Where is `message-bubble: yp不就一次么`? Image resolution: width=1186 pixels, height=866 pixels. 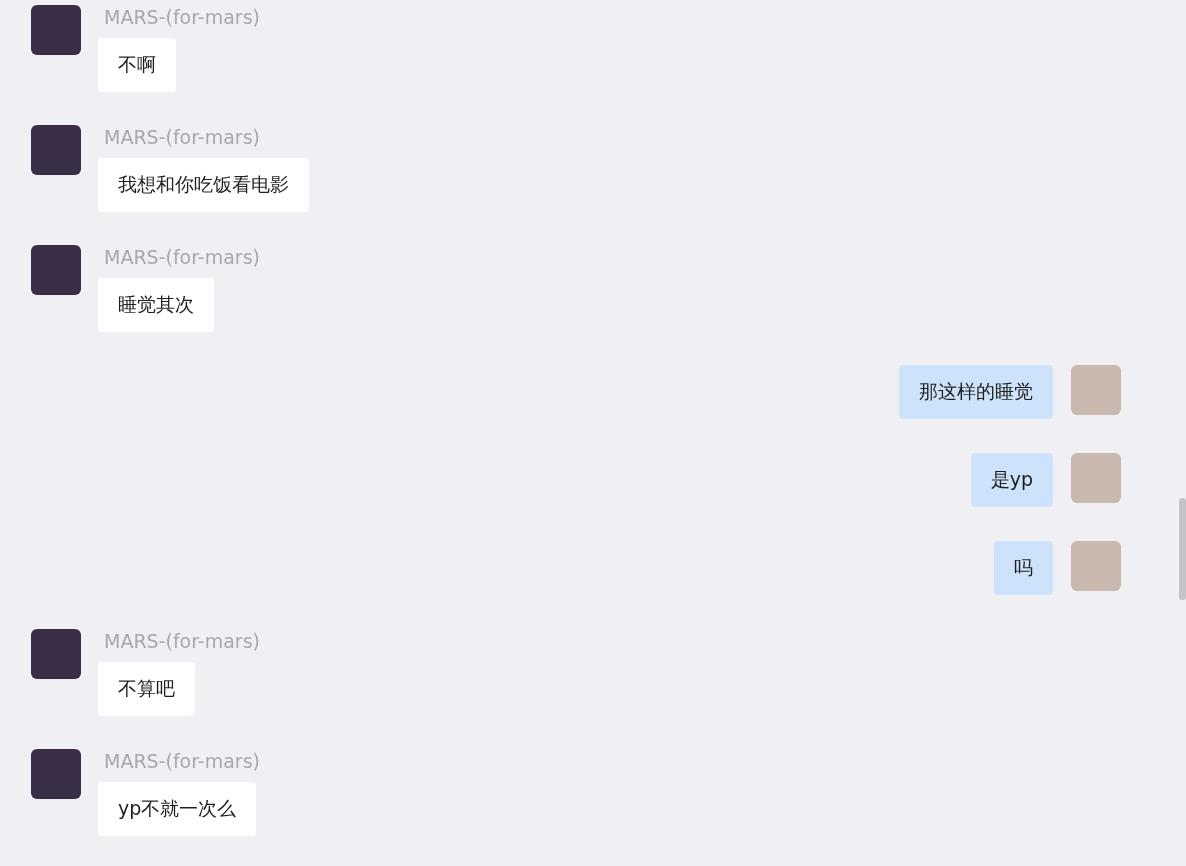
message-bubble: yp不就一次么 is located at coordinates (177, 809).